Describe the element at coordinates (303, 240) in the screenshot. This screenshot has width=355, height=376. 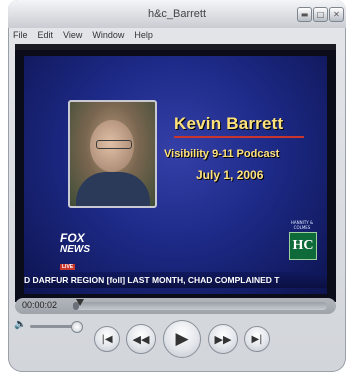
I see `hannity-colmes-logo: HANNITY & COLMES HC` at that location.